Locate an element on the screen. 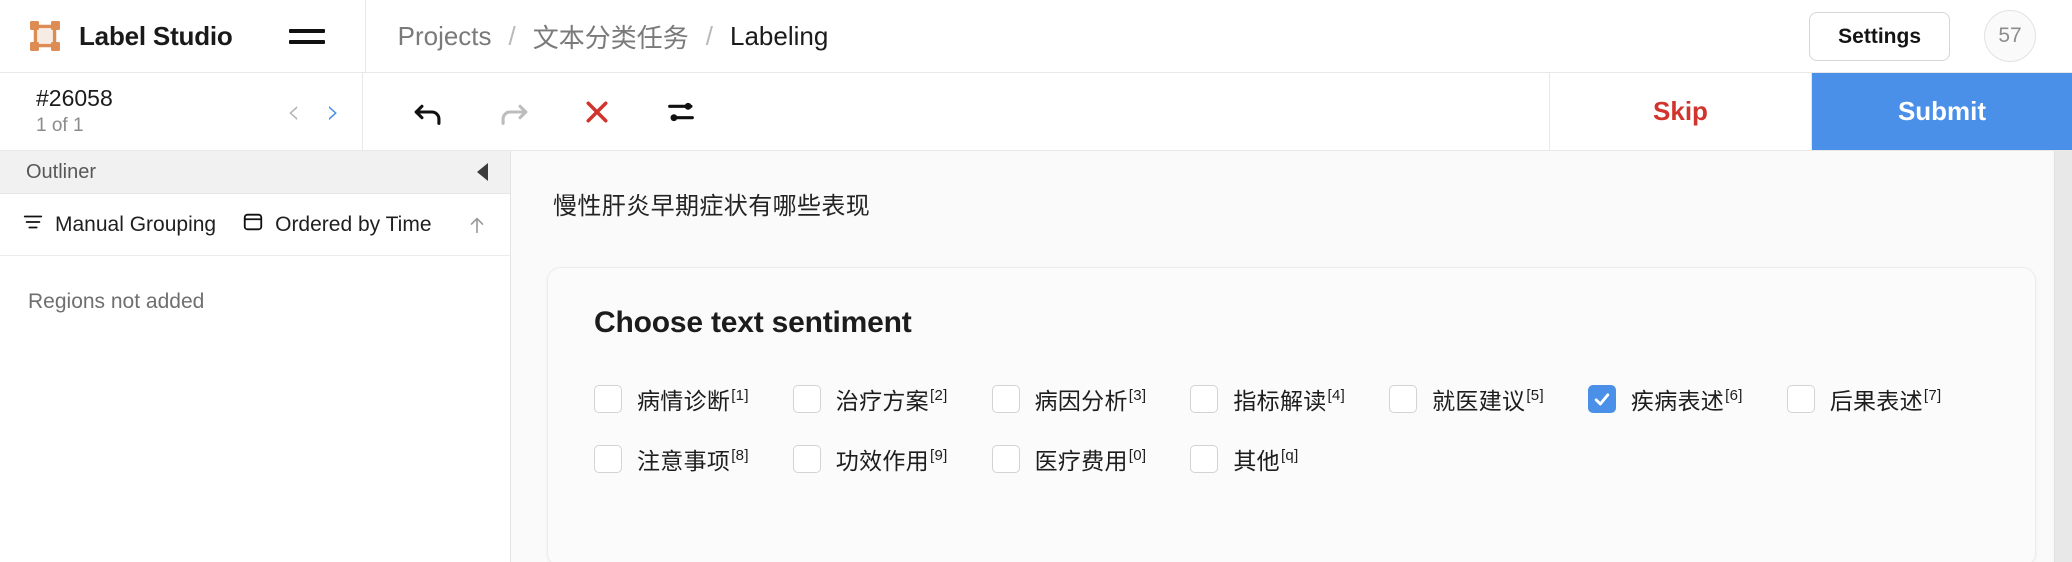 This screenshot has width=2072, height=562. header-actions: Settings 57 is located at coordinates (1940, 36).